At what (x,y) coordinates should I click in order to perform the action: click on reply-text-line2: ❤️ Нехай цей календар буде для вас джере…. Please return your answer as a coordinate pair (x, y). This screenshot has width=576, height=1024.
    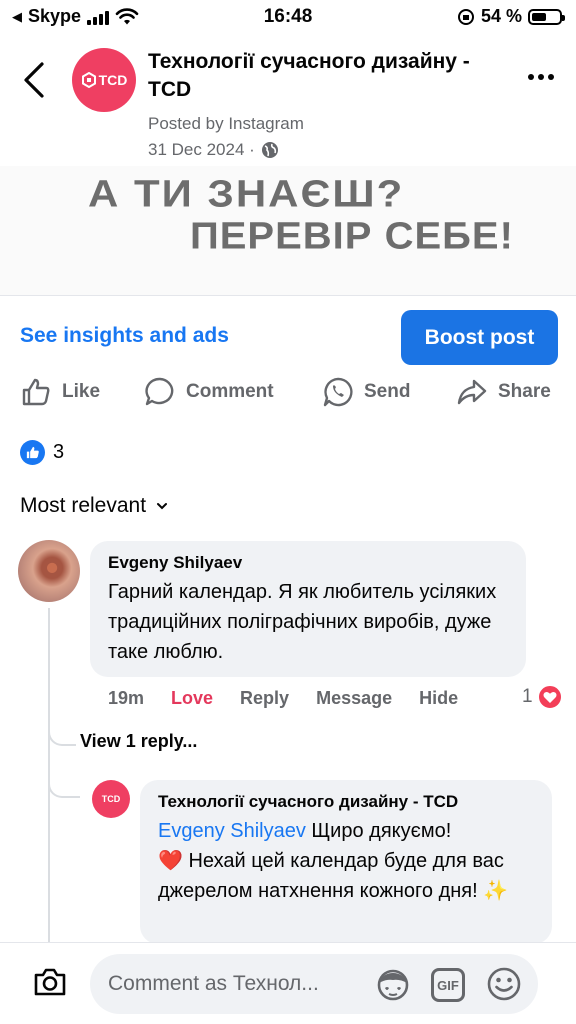
    Looking at the image, I should click on (333, 876).